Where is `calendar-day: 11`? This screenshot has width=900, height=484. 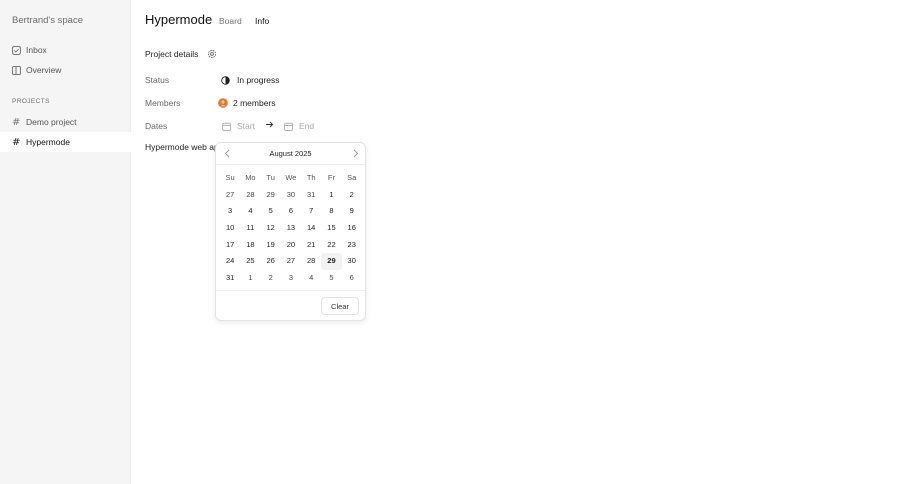 calendar-day: 11 is located at coordinates (250, 228).